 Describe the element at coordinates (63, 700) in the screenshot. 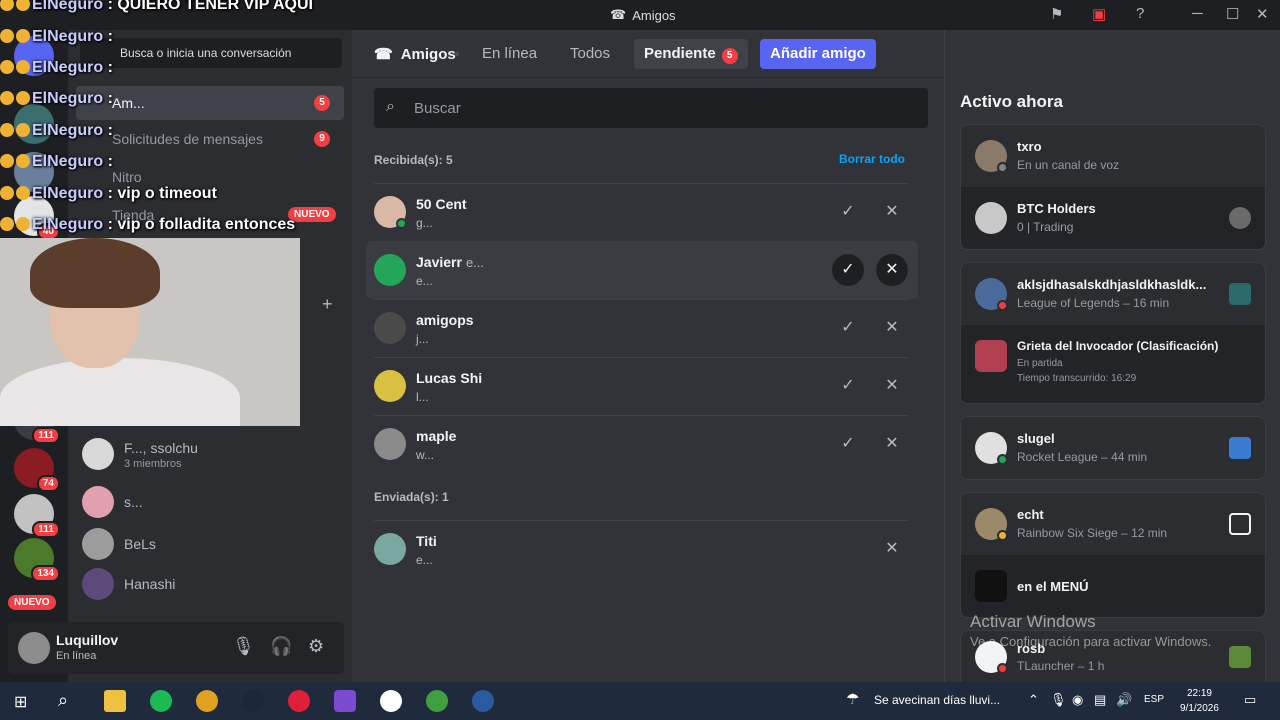

I see `search-icon: ⌕` at that location.